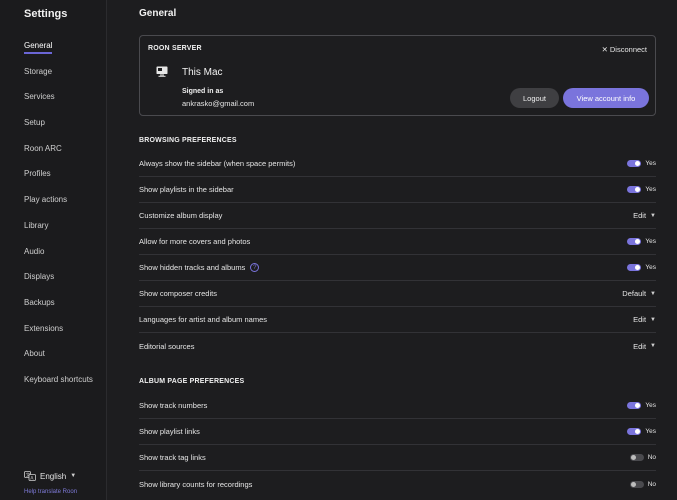  Describe the element at coordinates (158, 13) in the screenshot. I see `page-title: General` at that location.